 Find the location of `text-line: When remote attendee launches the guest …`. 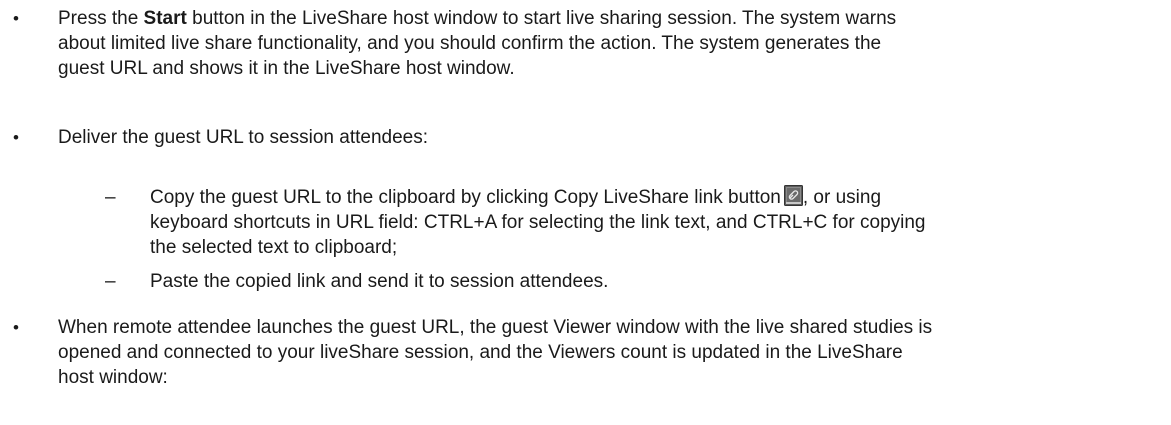

text-line: When remote attendee launches the guest … is located at coordinates (495, 327).